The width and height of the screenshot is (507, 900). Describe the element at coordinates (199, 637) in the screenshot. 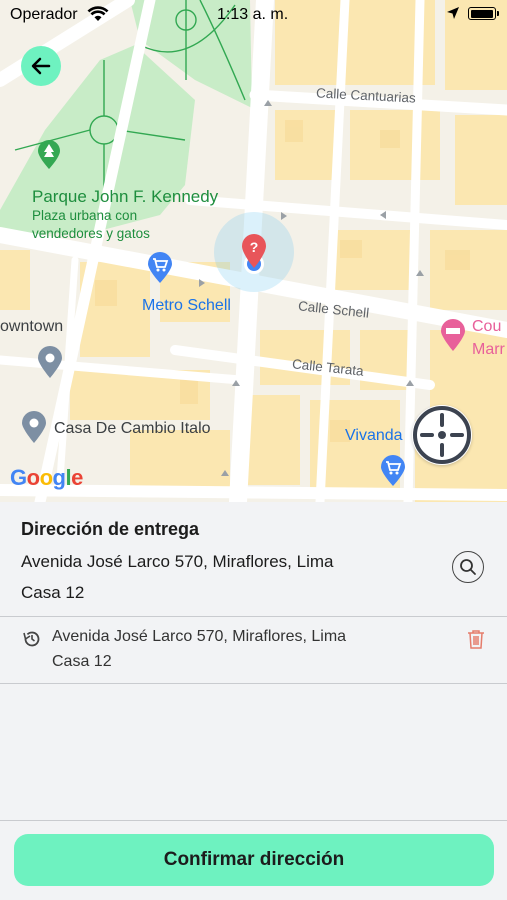

I see `history-address-line1: Avenida José Larco 570, Miraflores, Lima` at that location.